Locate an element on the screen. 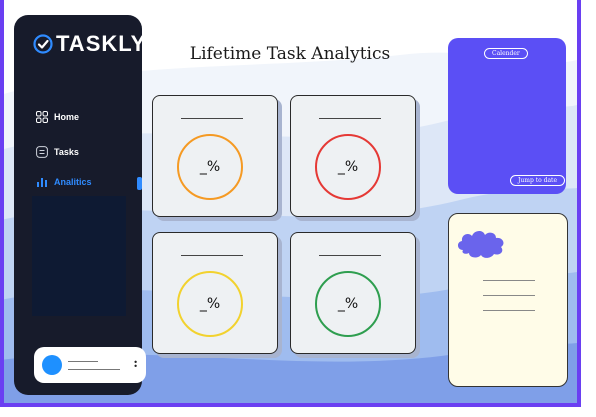 Image resolution: width=596 pixels, height=417 pixels. bar-chart-icon is located at coordinates (42, 182).